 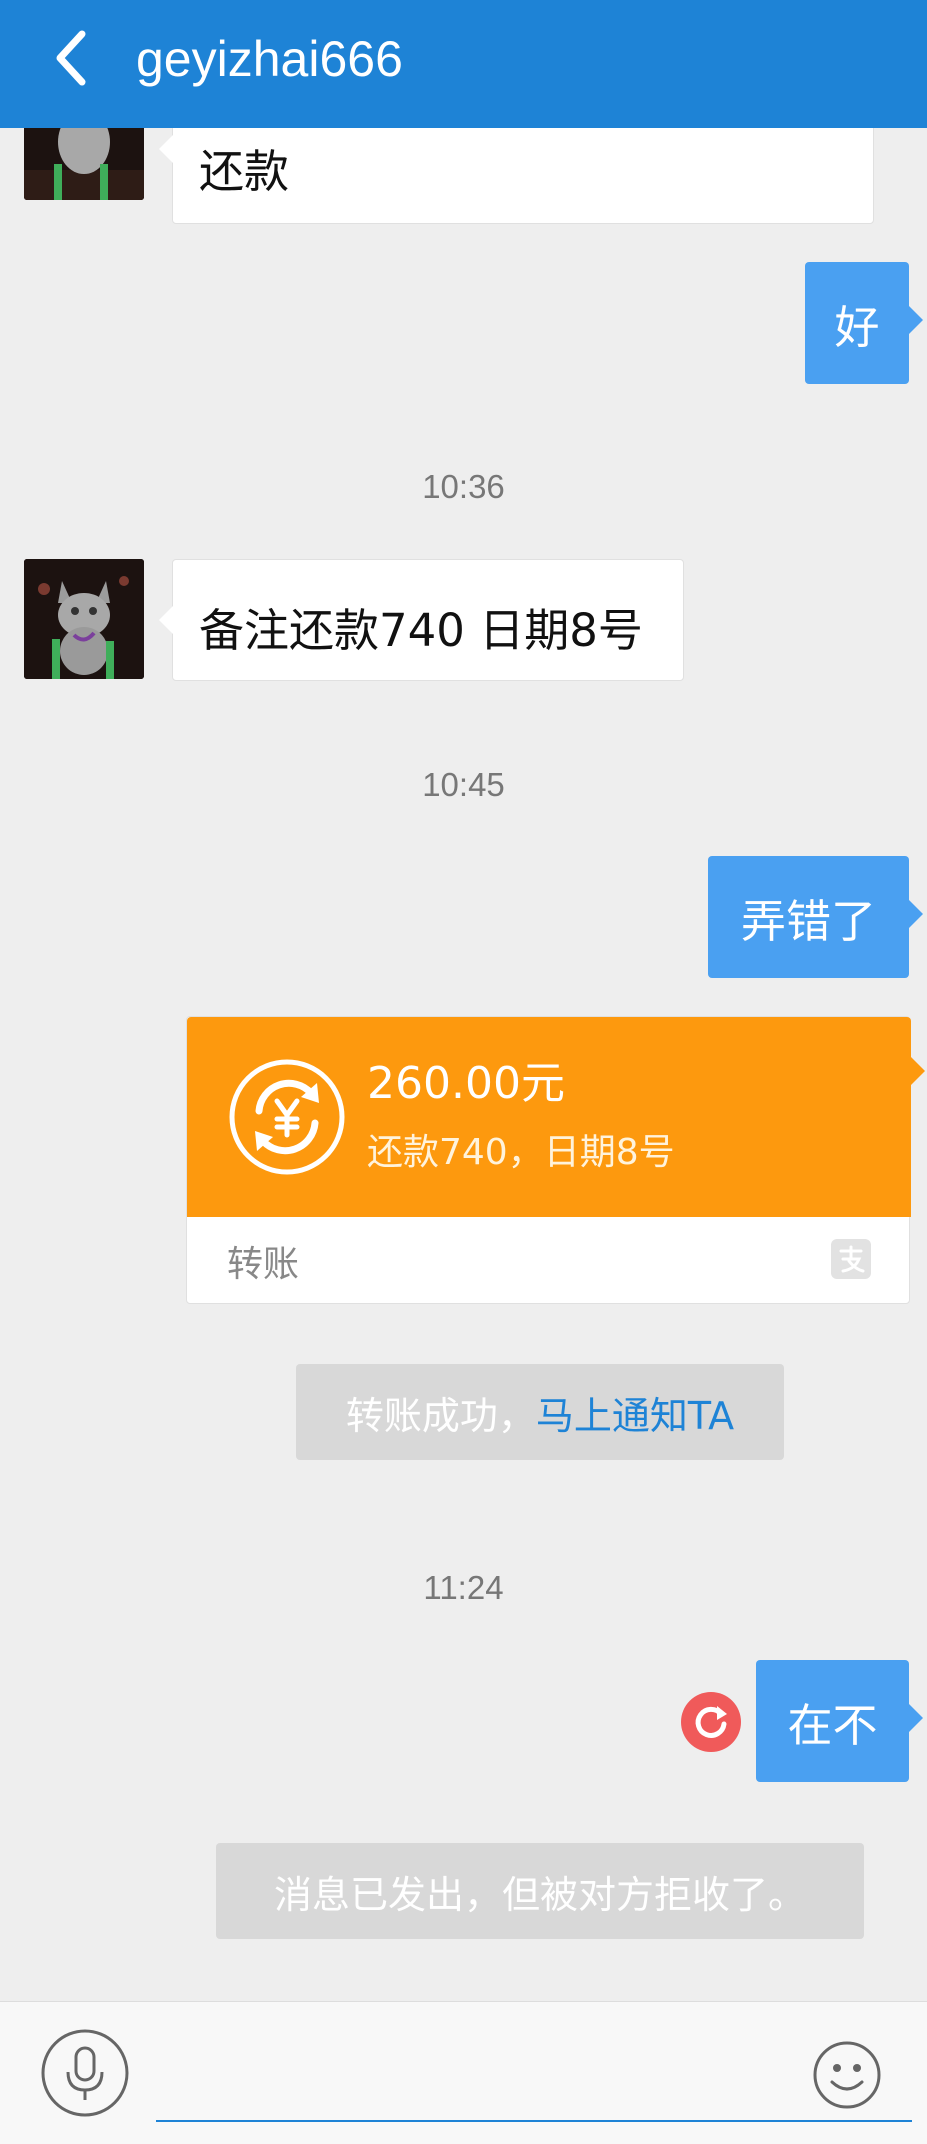 What do you see at coordinates (851, 1259) in the screenshot?
I see `alipay-icon` at bounding box center [851, 1259].